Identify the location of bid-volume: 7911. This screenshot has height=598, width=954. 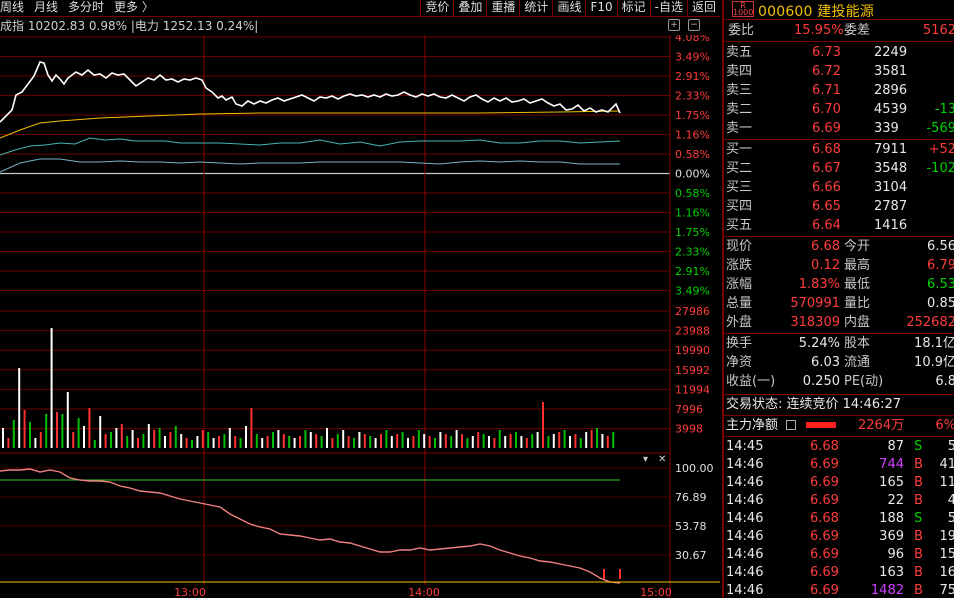
(891, 149).